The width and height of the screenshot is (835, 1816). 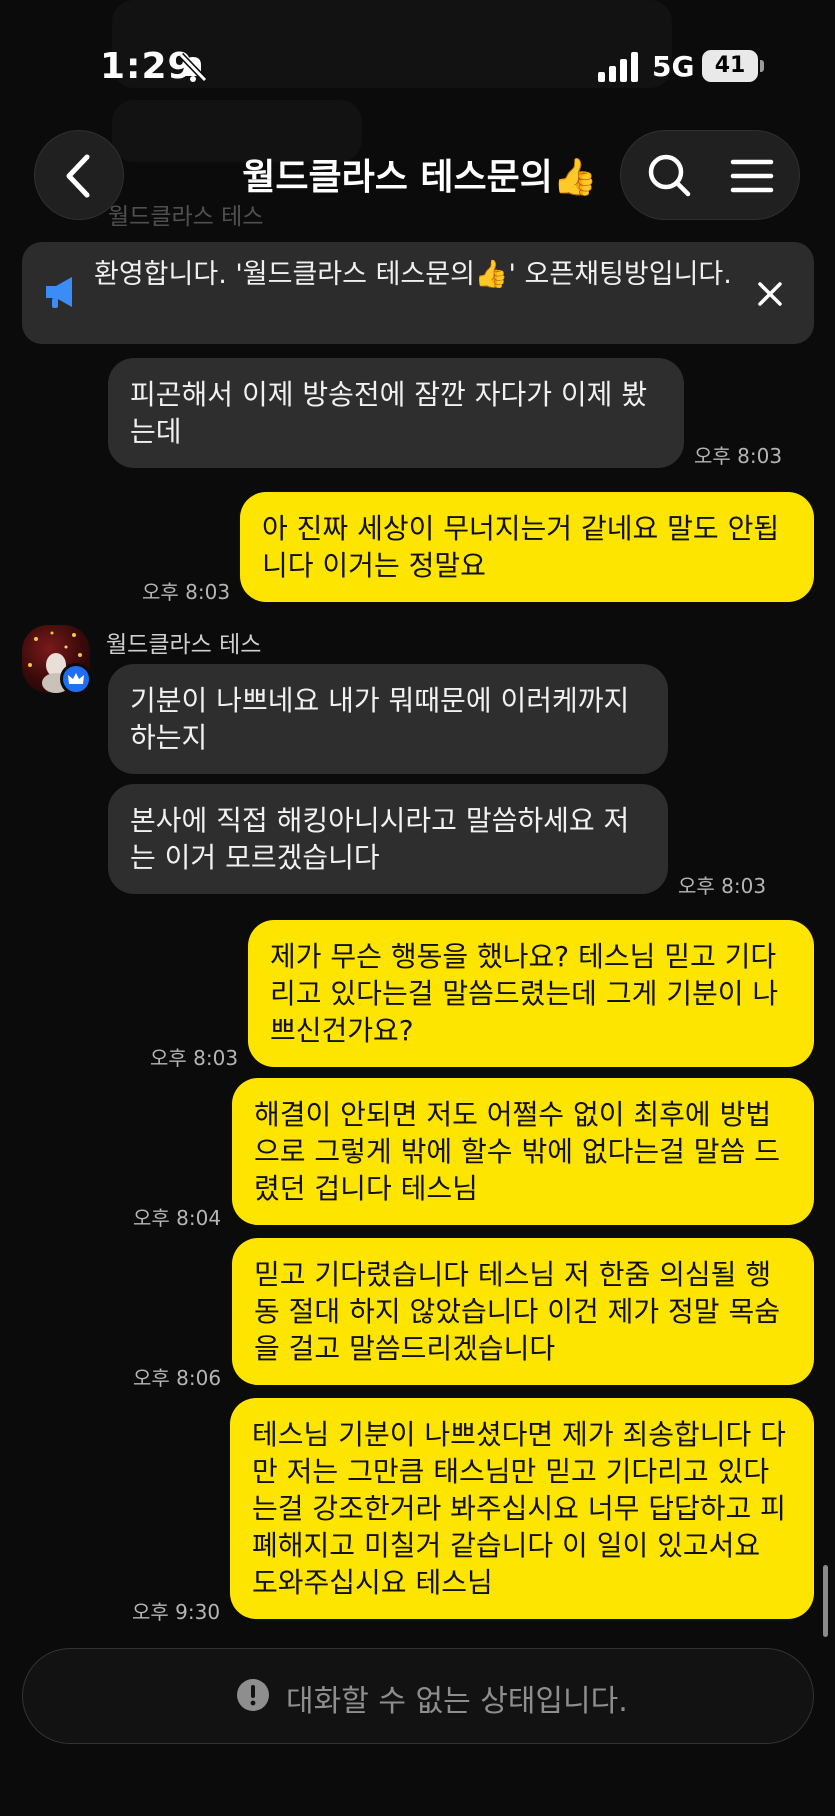 I want to click on battery-icon: 41, so click(x=730, y=66).